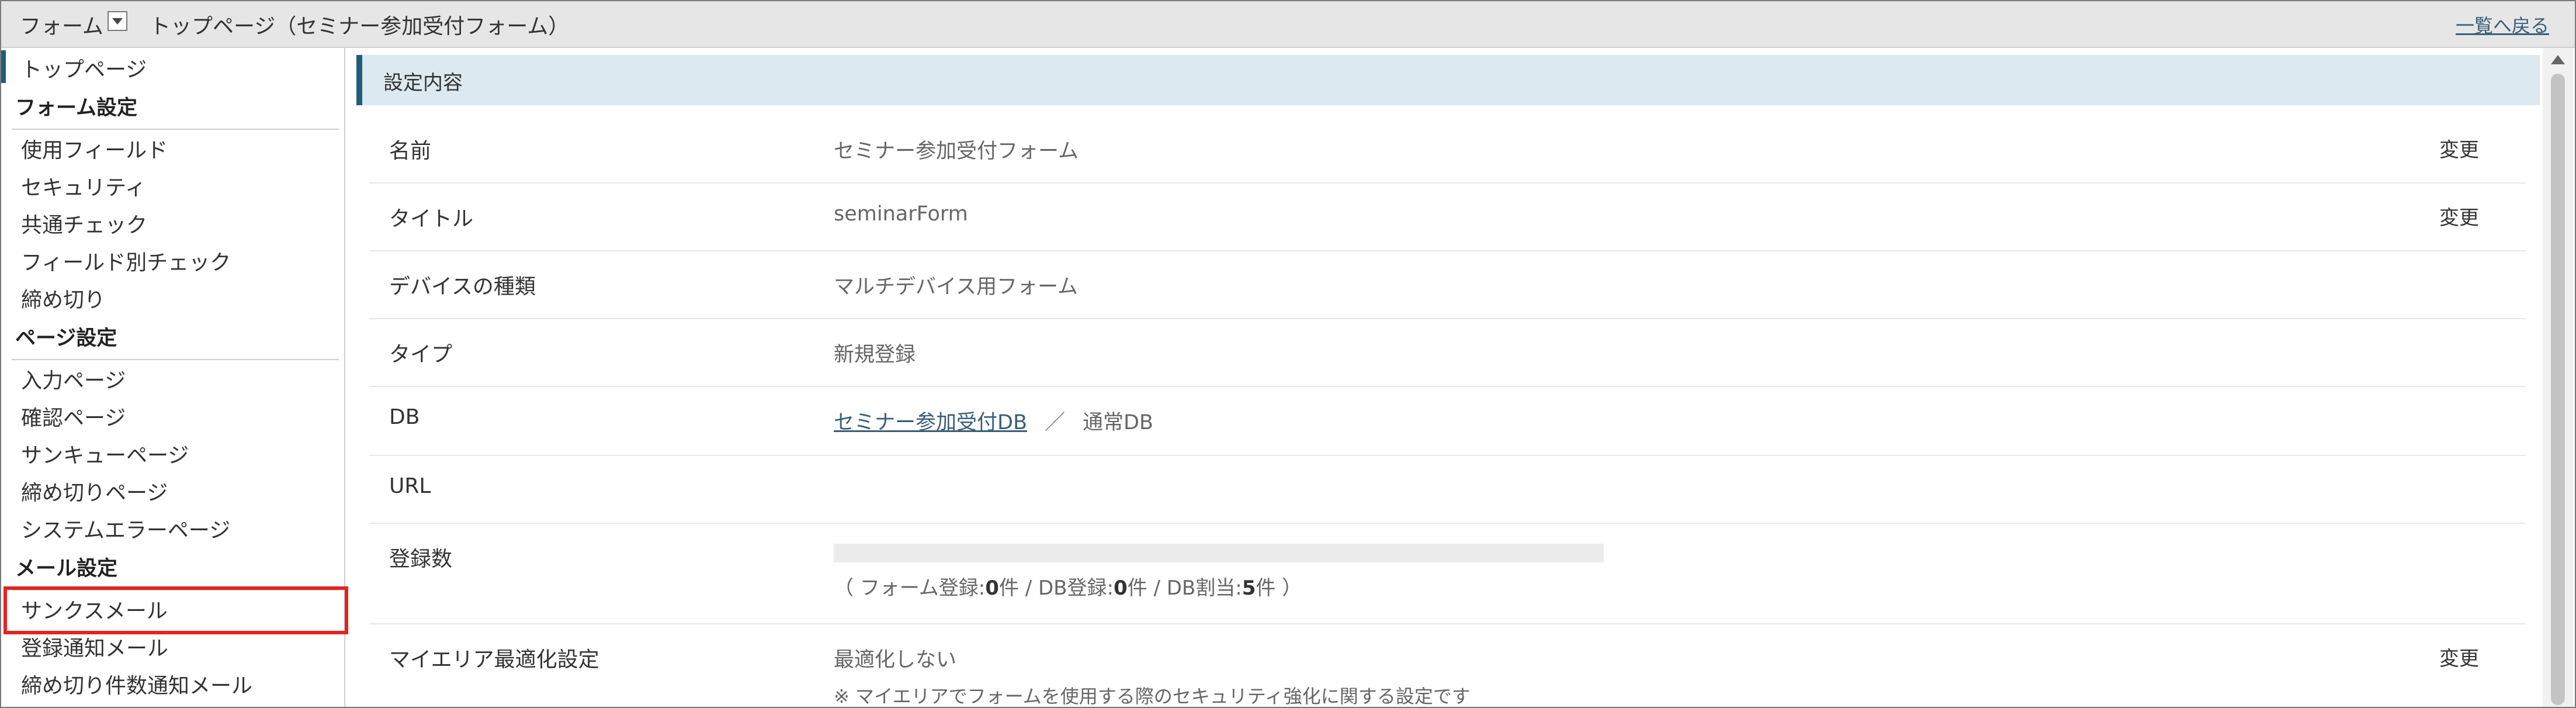  Describe the element at coordinates (1447, 284) in the screenshot. I see `settings-row-device-type: デバイスの種類 マルチデバイス用フォーム` at that location.